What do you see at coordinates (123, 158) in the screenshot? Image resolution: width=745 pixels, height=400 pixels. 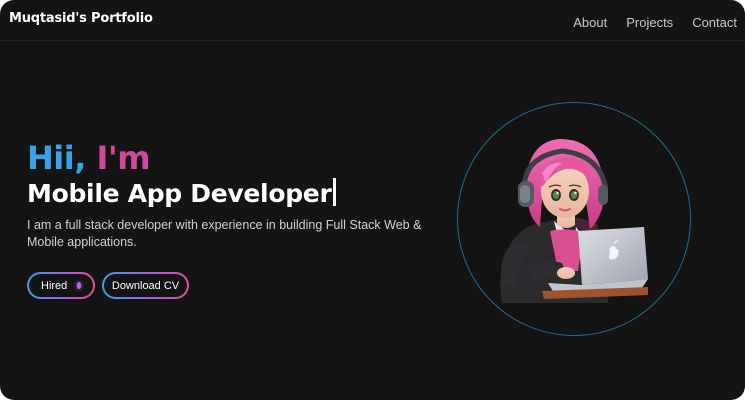 I see `greeting-im: I'm` at bounding box center [123, 158].